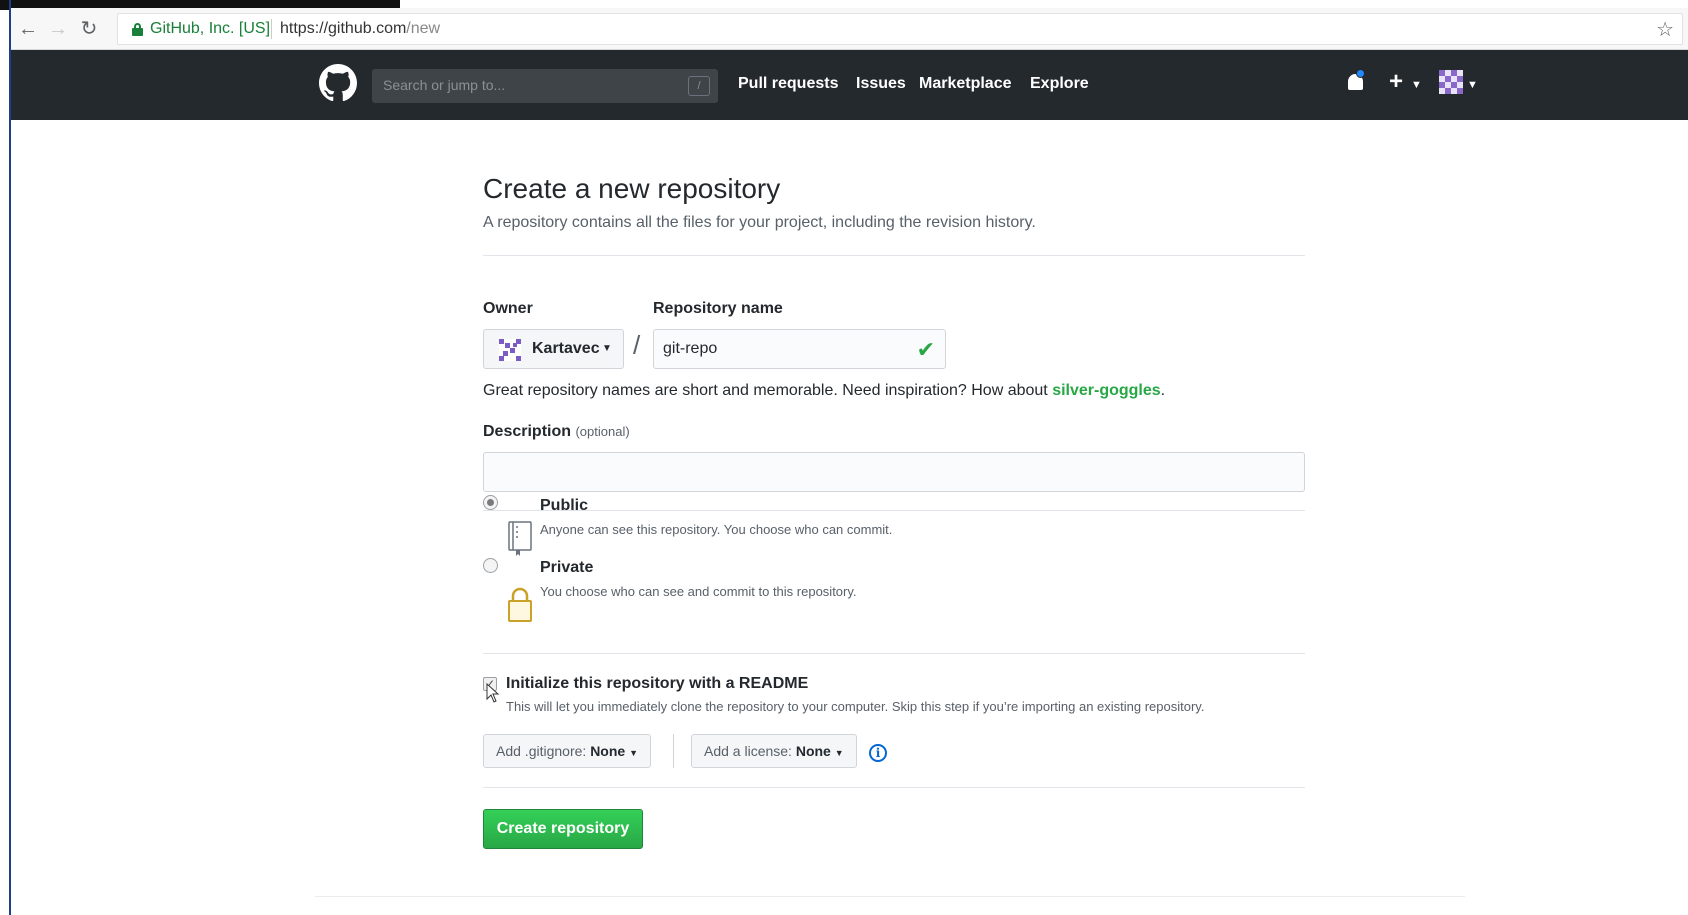 The width and height of the screenshot is (1688, 915). Describe the element at coordinates (699, 86) in the screenshot. I see `search-shortcut-key: /` at that location.